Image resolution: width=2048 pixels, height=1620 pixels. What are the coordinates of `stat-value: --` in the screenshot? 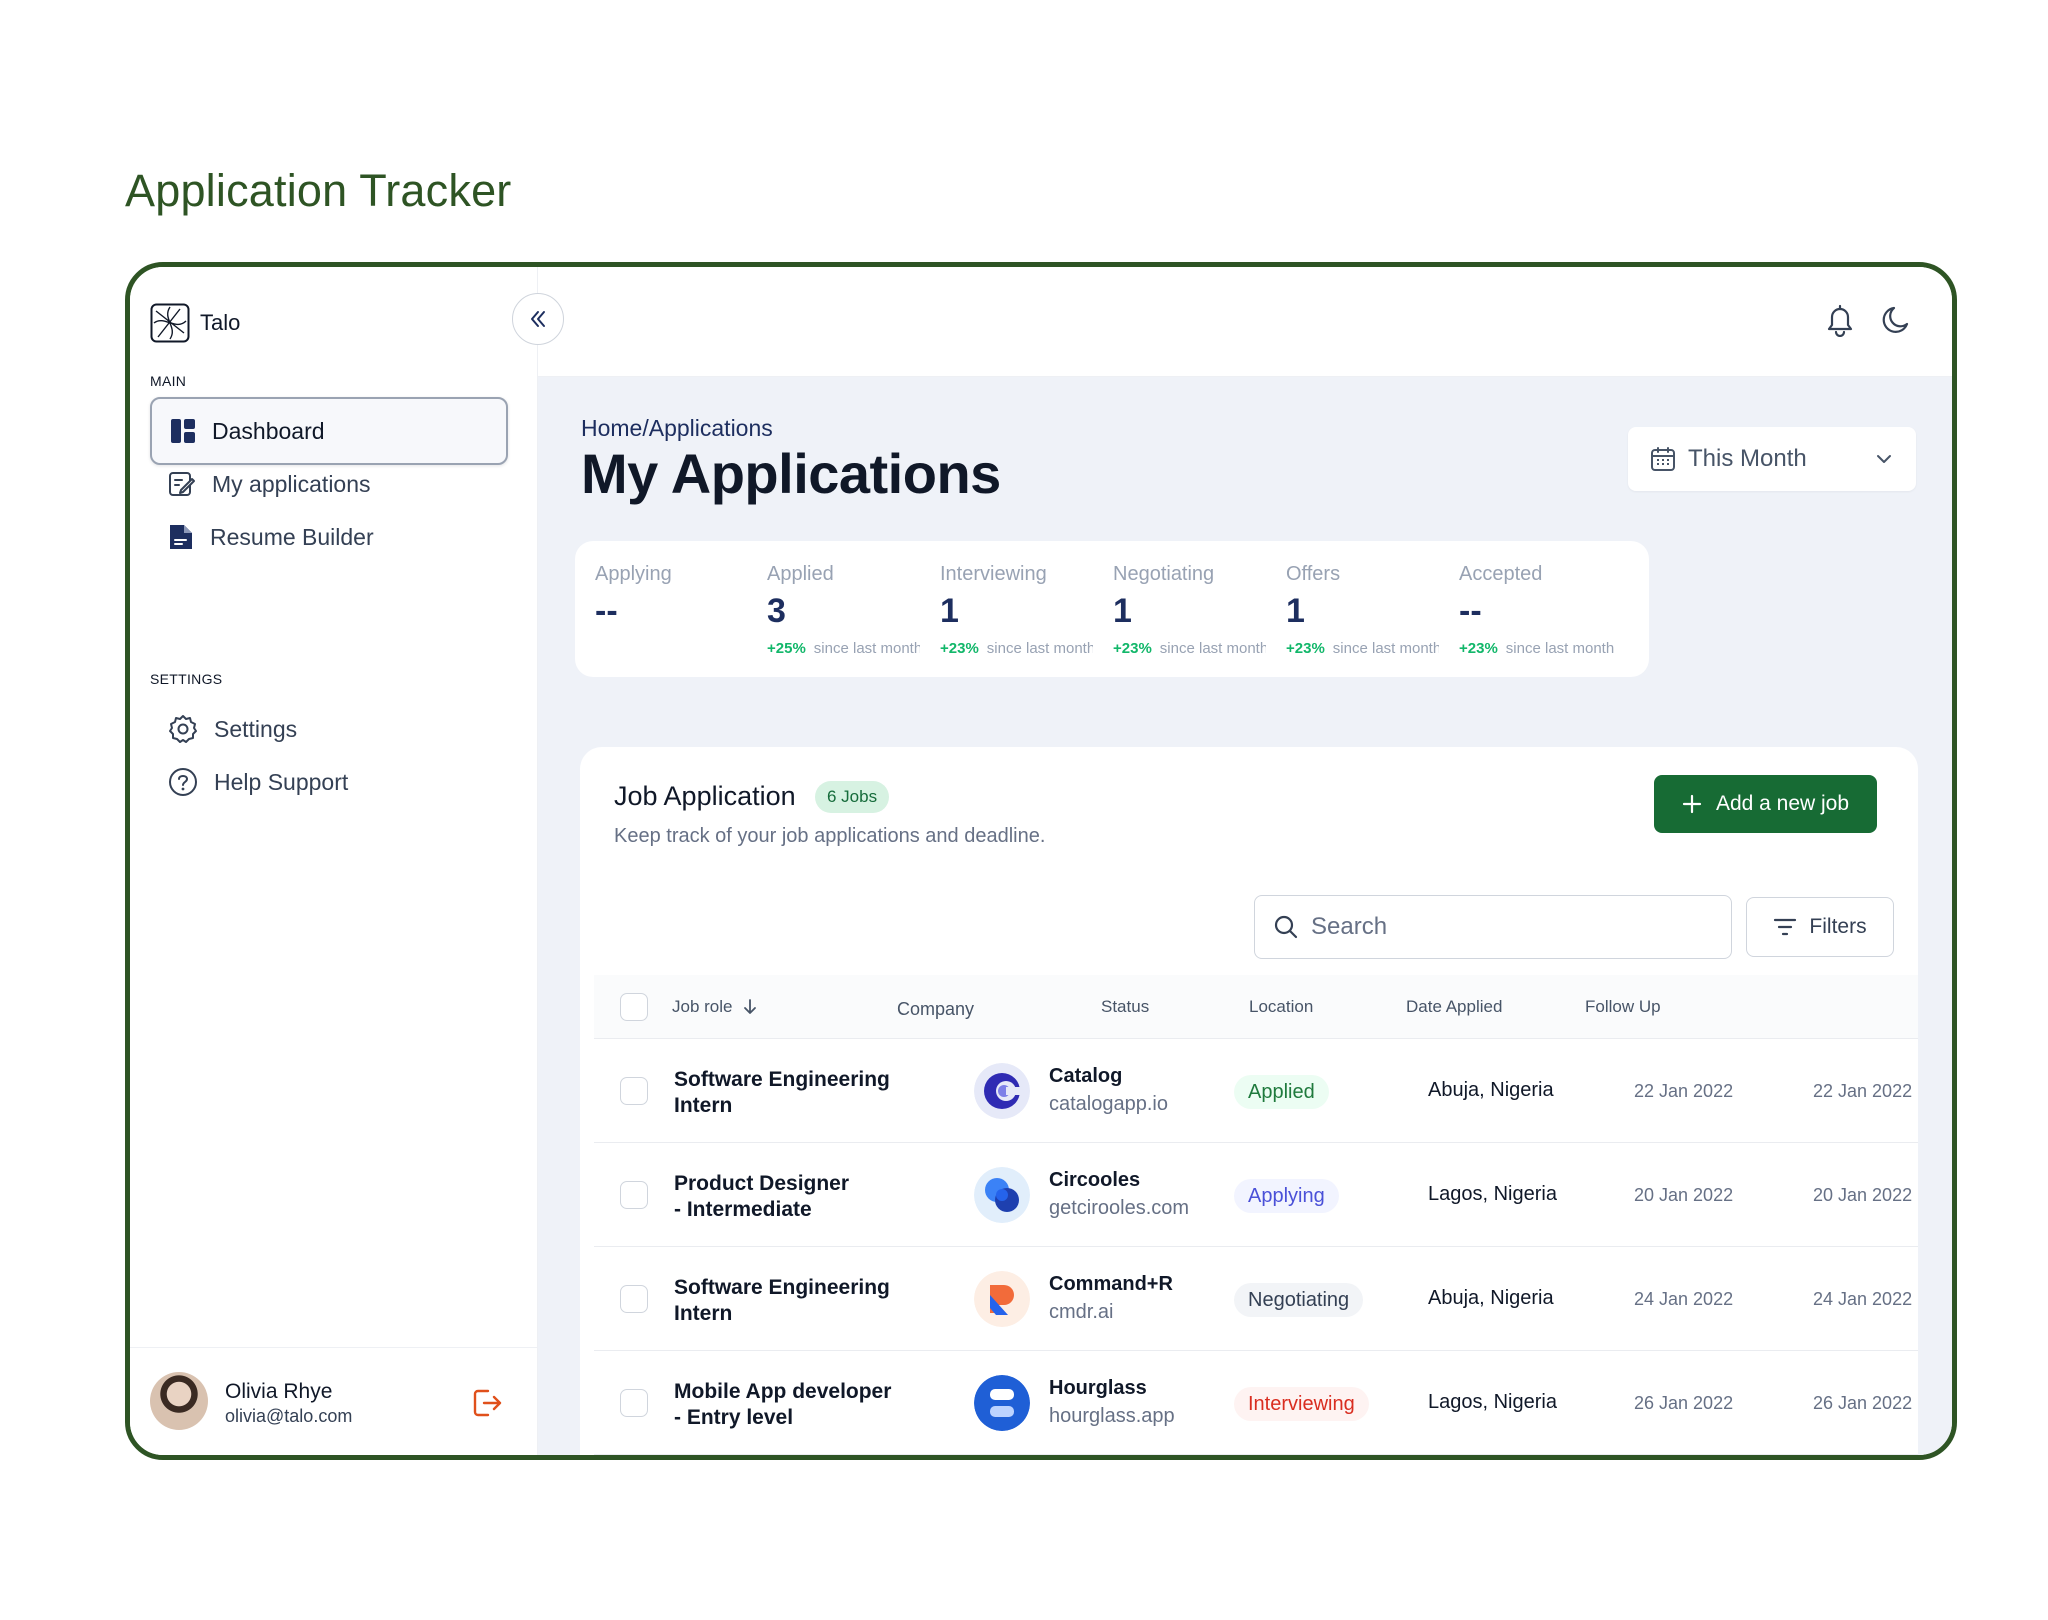 It's located at (1470, 611).